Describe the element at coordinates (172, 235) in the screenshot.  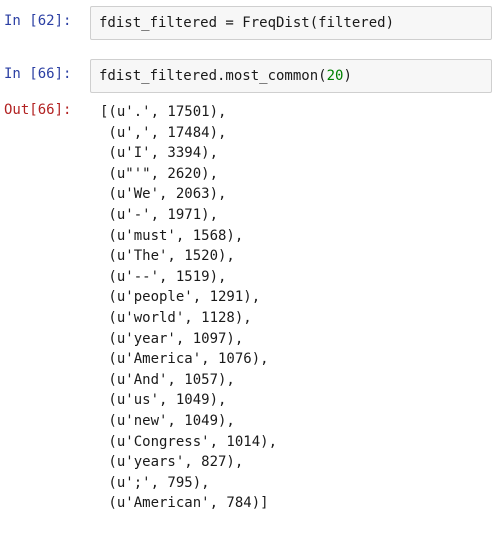
I see `output-line: (u'must', 1568),` at that location.